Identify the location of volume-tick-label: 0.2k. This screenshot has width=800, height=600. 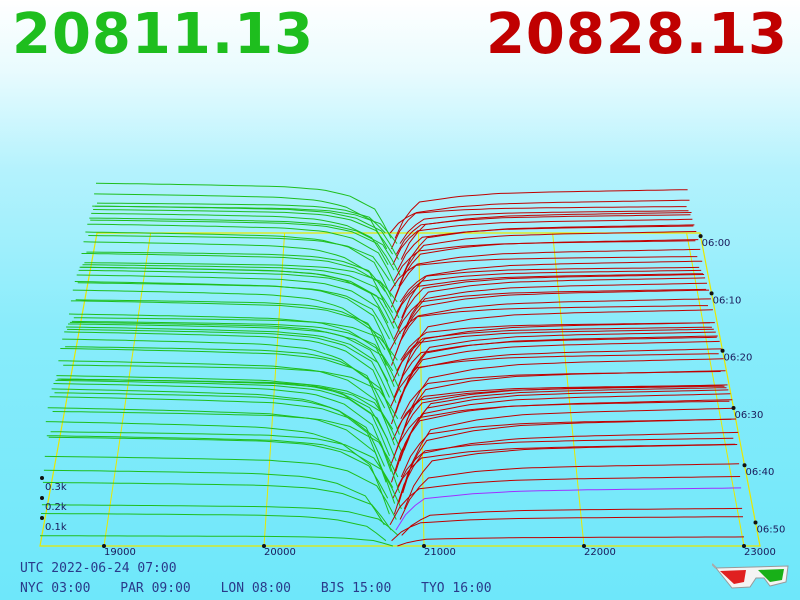
(56, 507).